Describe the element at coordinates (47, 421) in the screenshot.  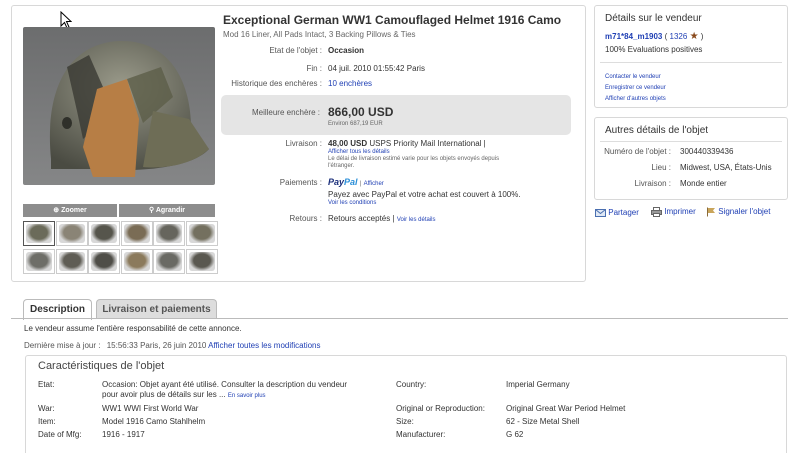
I see `spec-item-label: Item:` at that location.